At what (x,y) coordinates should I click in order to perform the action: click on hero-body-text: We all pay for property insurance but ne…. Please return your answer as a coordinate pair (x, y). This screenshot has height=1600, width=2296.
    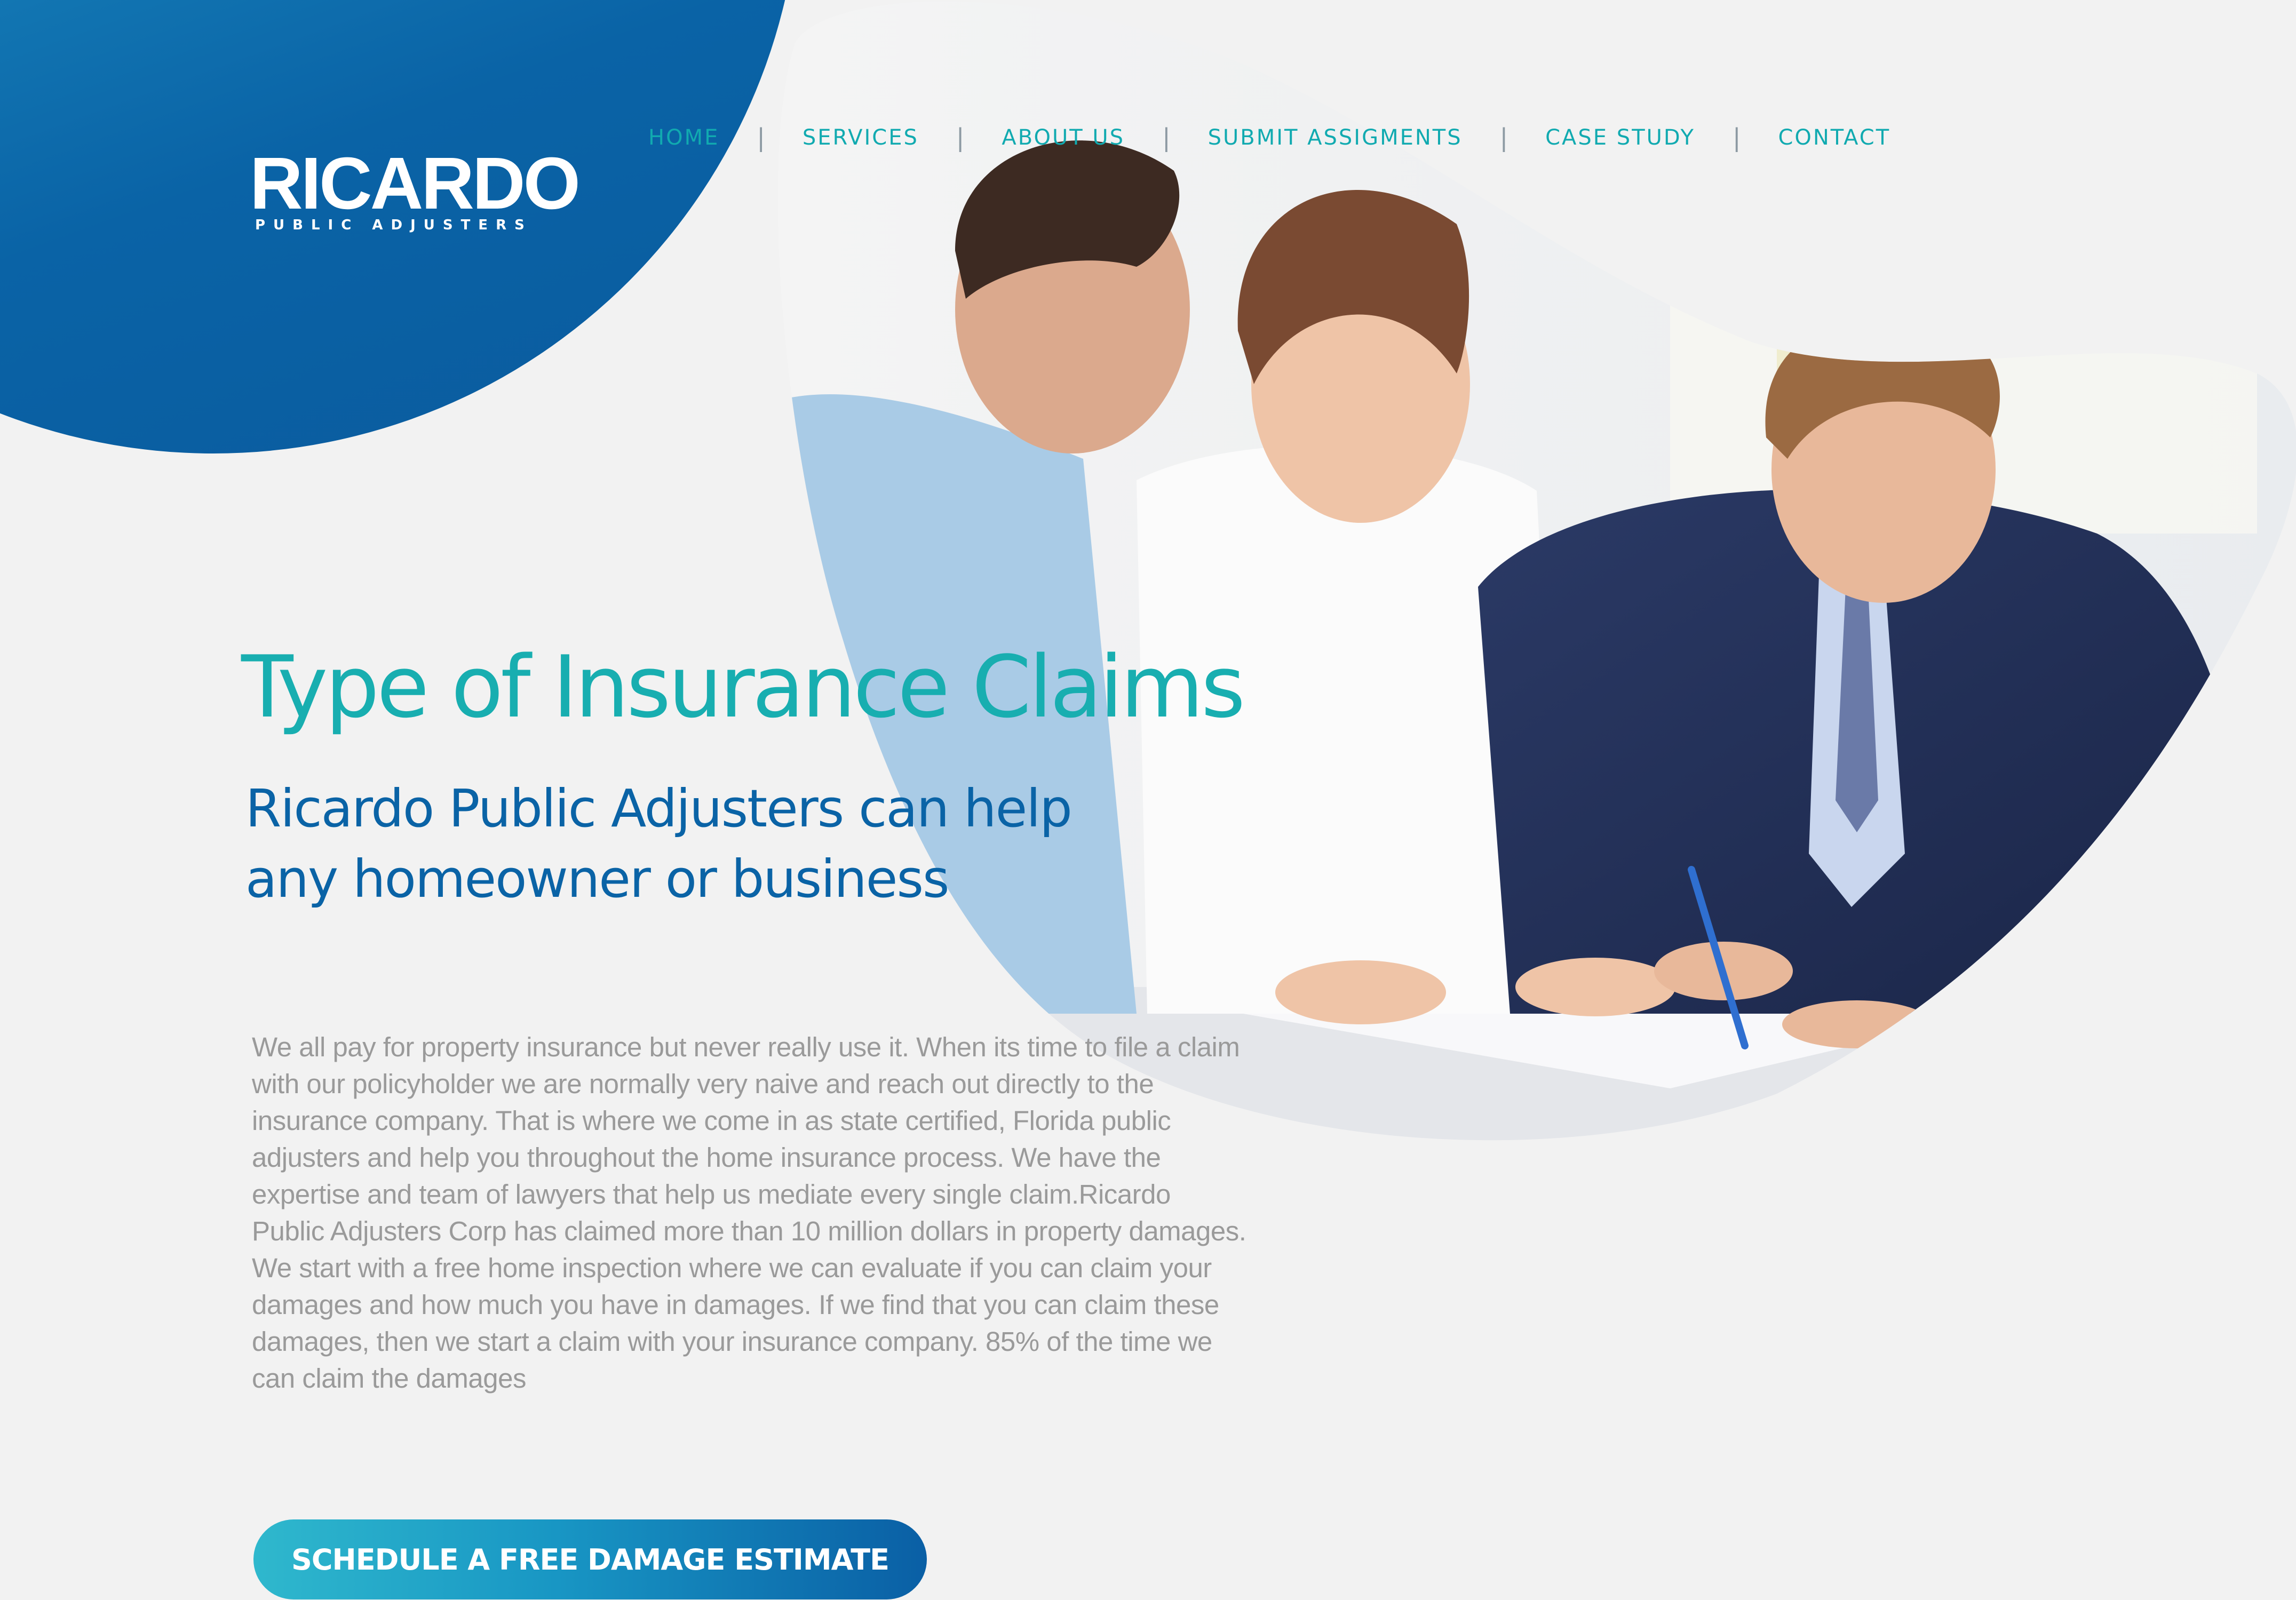
    Looking at the image, I should click on (749, 1213).